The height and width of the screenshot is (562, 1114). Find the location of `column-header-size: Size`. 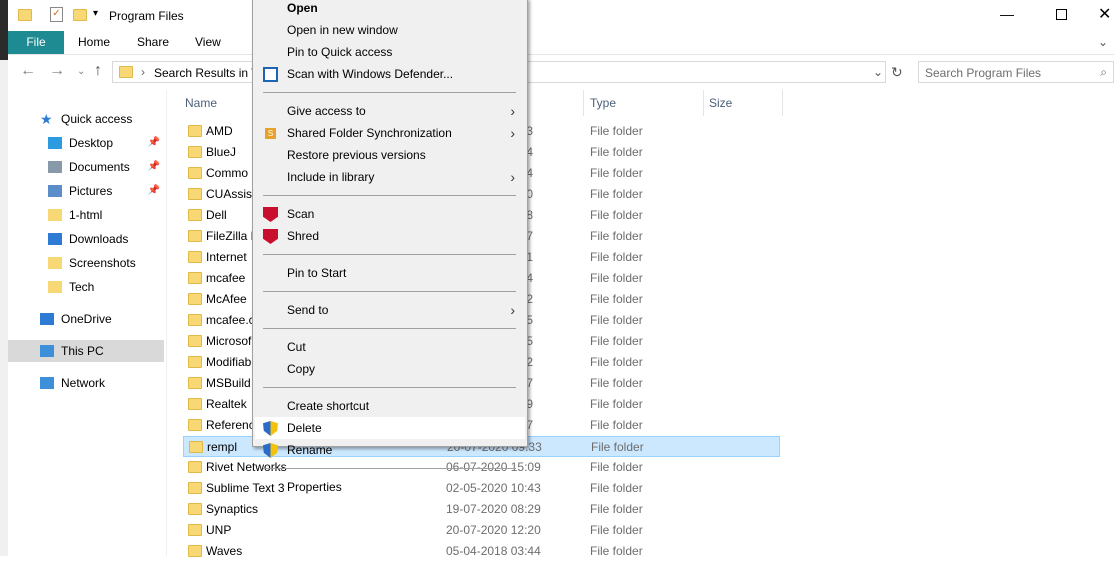

column-header-size: Size is located at coordinates (720, 103).